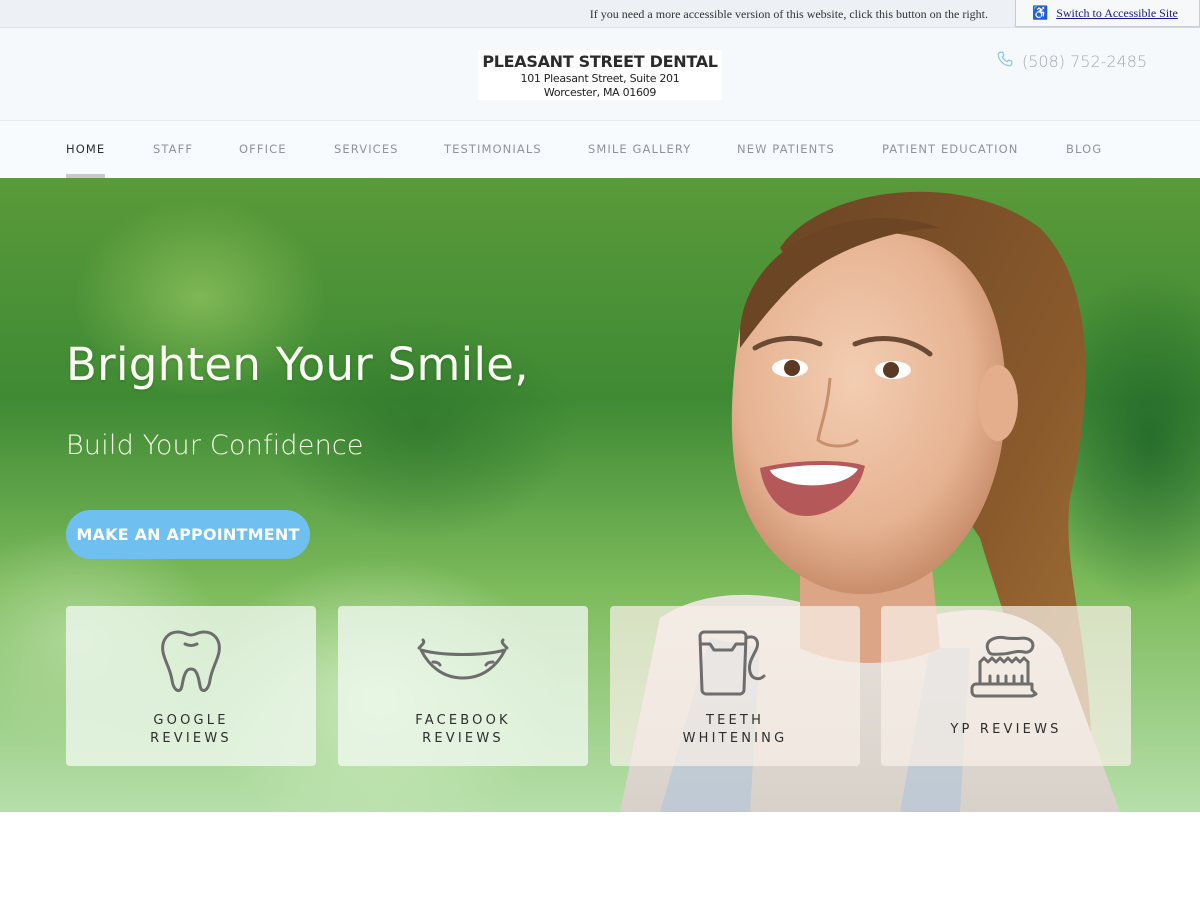 Image resolution: width=1200 pixels, height=900 pixels. I want to click on tooth-icon, so click(191, 661).